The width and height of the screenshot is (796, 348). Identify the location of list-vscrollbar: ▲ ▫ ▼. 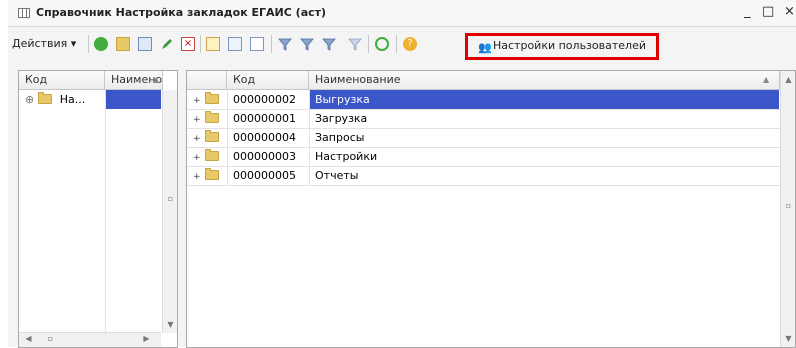
(787, 209).